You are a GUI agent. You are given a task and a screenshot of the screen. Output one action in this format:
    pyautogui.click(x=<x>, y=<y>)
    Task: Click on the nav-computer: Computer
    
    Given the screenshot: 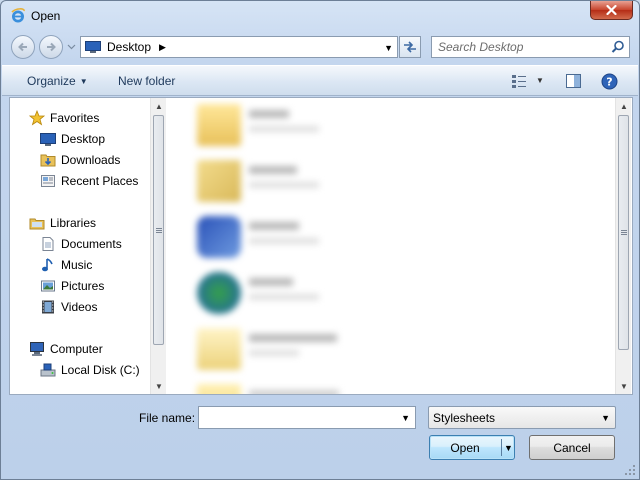 What is the action you would take?
    pyautogui.click(x=66, y=348)
    